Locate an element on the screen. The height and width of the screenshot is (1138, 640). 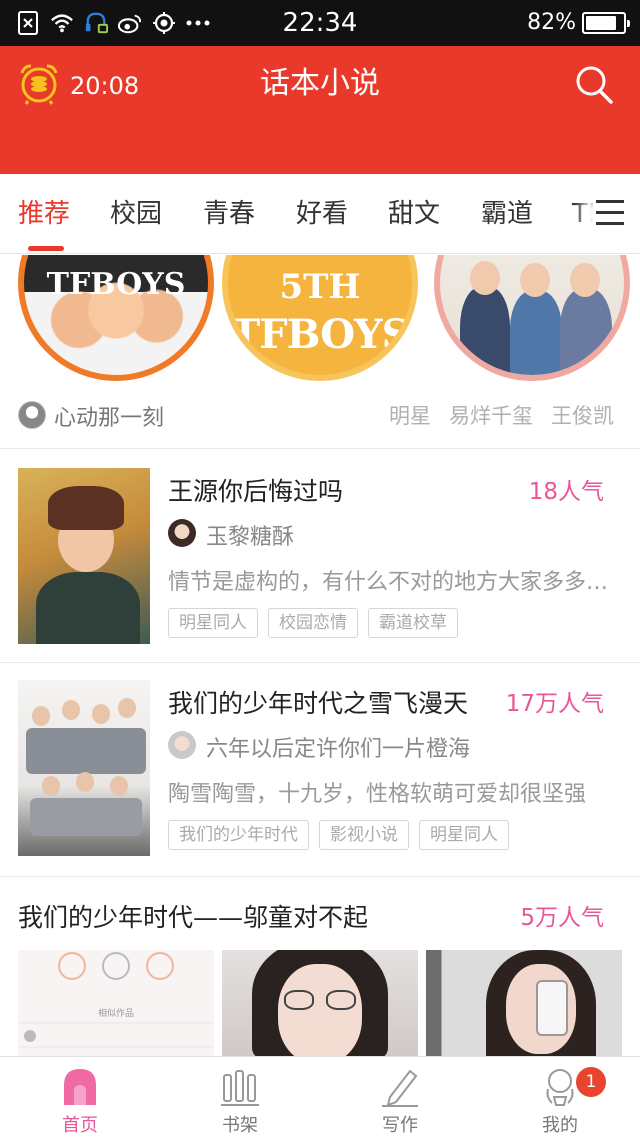
book-description: 情节是虚构的，有什么不对的地方大家多多包涵 is located at coordinates (394, 582).